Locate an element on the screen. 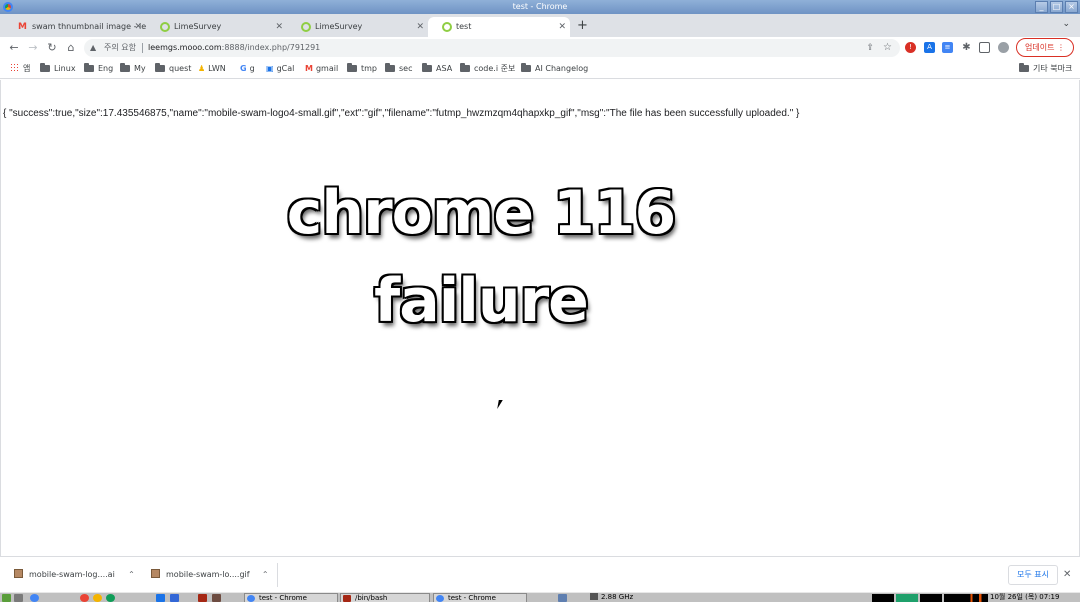 This screenshot has width=1080, height=602. bookmark-ai-changelog: AI Changelog is located at coordinates (554, 69).